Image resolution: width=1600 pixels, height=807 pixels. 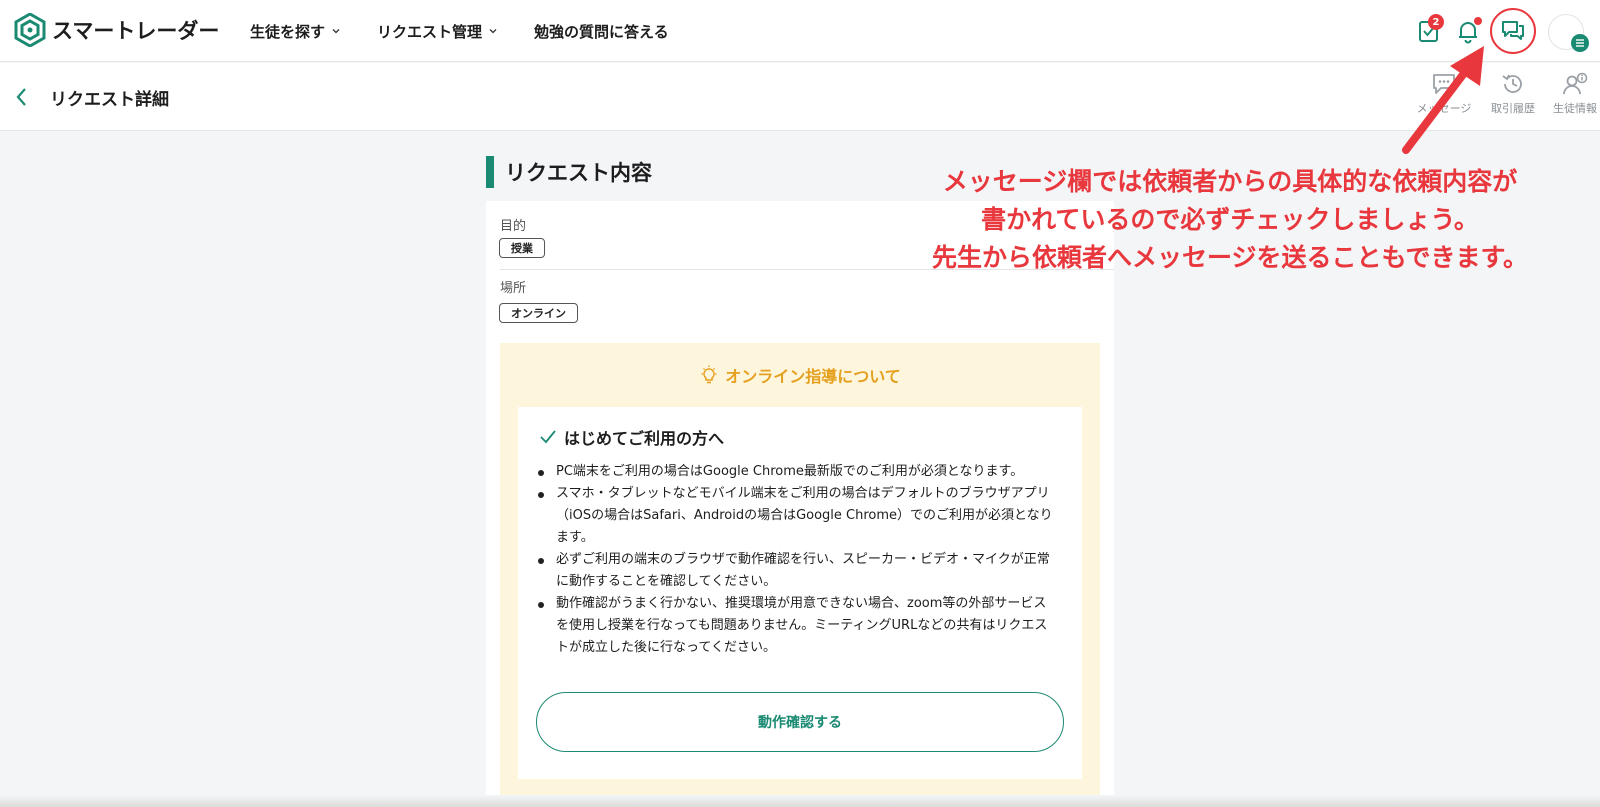 What do you see at coordinates (288, 31) in the screenshot?
I see `nav-label: 生徒を探す` at bounding box center [288, 31].